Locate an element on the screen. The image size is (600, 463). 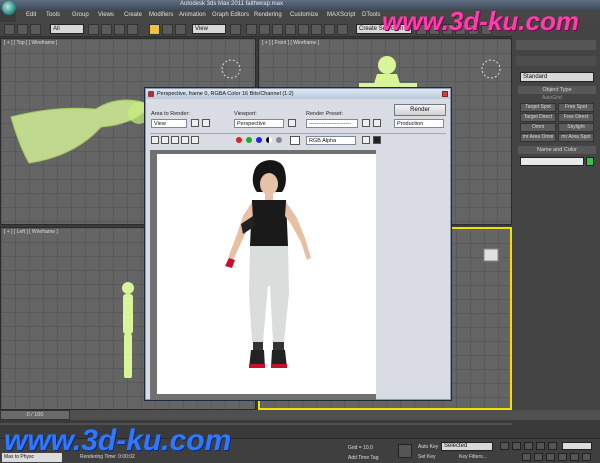
object-name-field is located at coordinates (552, 161).